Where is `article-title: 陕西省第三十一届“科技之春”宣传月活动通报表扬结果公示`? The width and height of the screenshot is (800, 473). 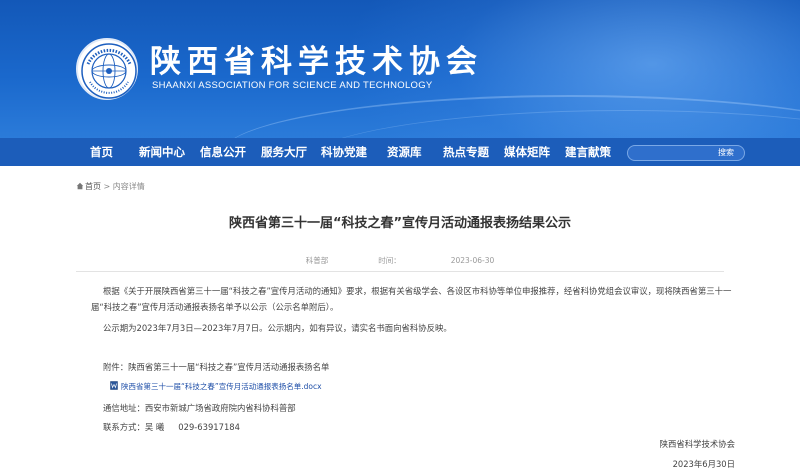 article-title: 陕西省第三十一届“科技之春”宣传月活动通报表扬结果公示 is located at coordinates (400, 223).